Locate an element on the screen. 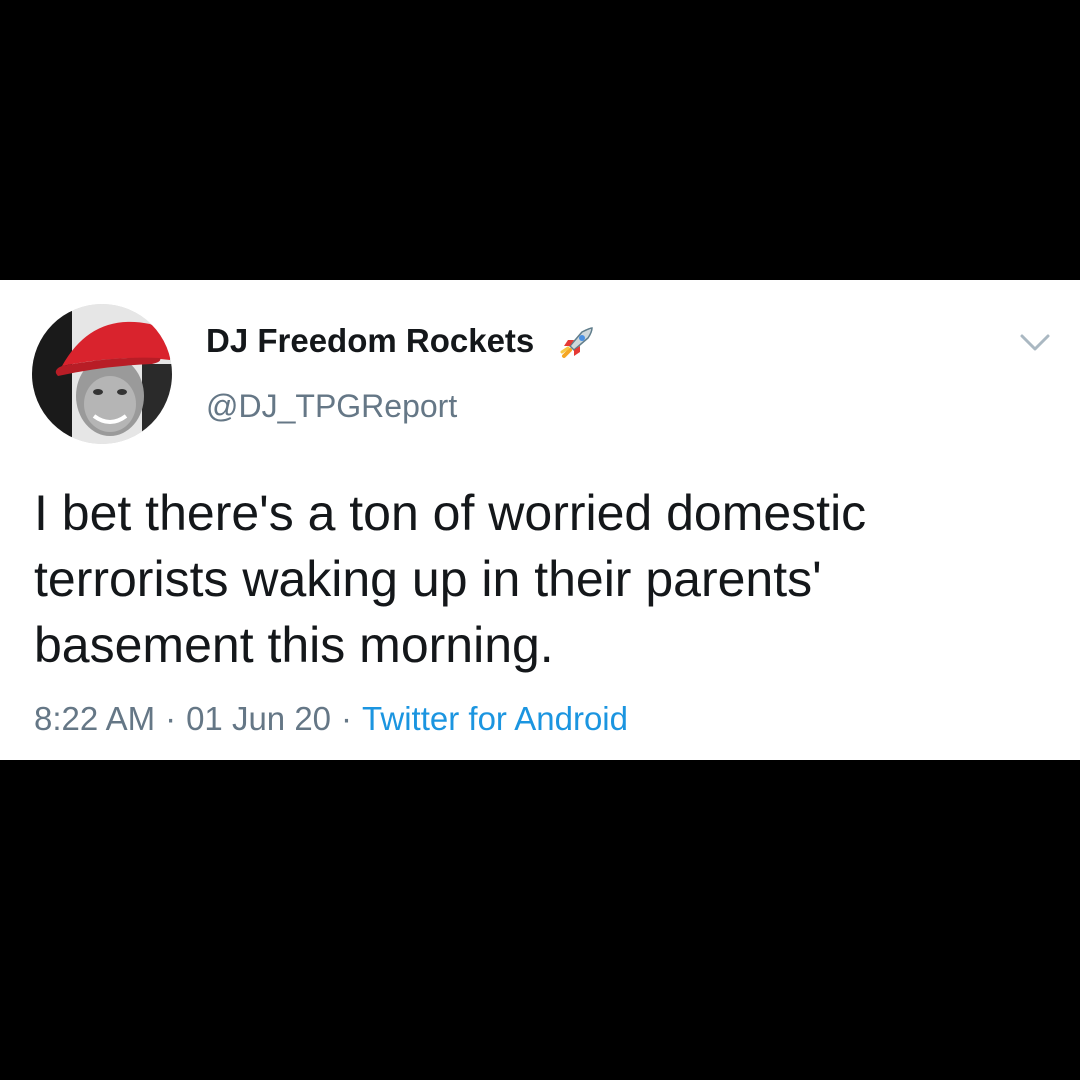 This screenshot has width=1080, height=1080. user-handle: @DJ_TPGReport is located at coordinates (331, 406).